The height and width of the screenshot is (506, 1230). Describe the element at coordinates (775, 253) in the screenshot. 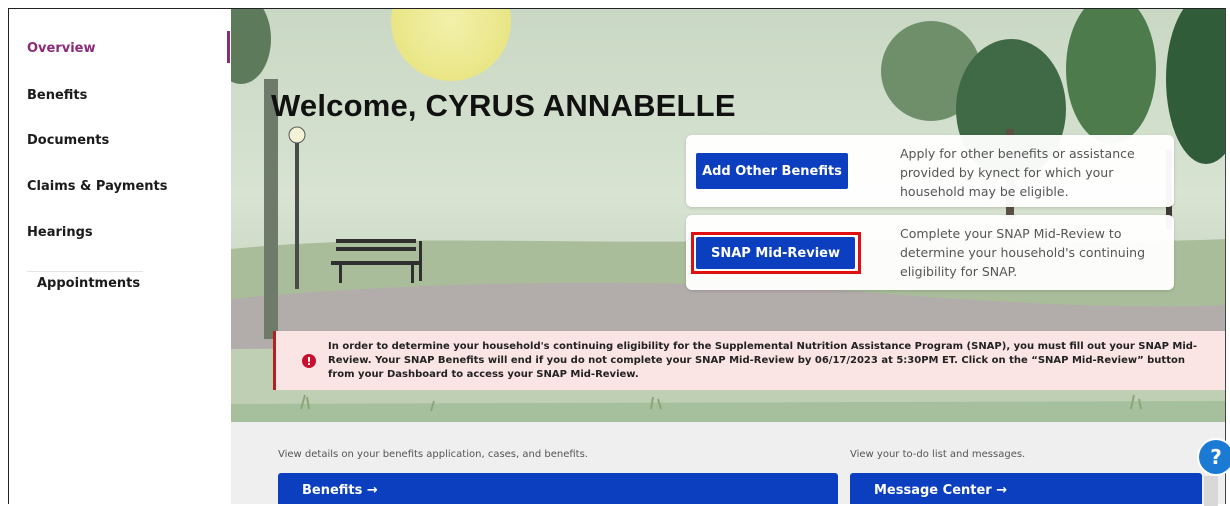

I see `snap-mid-review-button: SNAP Mid-Review` at that location.